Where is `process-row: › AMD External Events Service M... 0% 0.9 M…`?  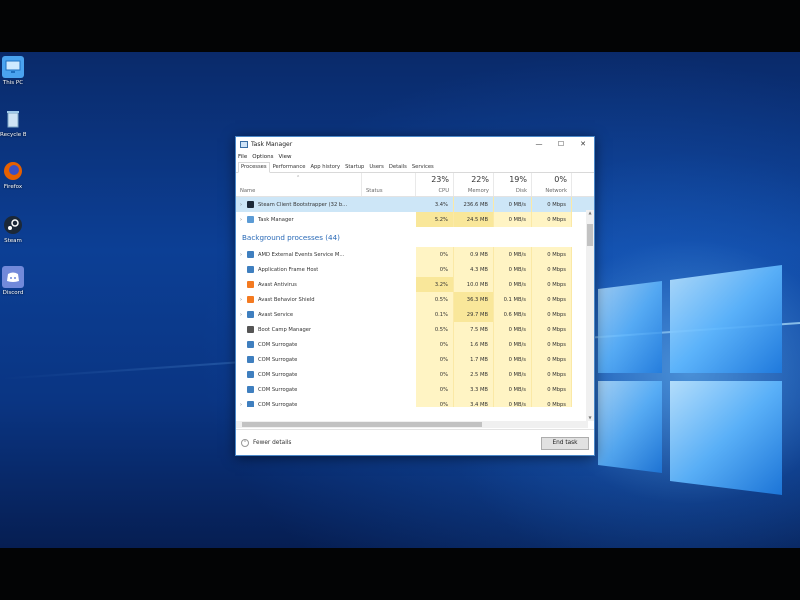
process-row: › AMD External Events Service M... 0% 0.9 M… is located at coordinates (415, 254).